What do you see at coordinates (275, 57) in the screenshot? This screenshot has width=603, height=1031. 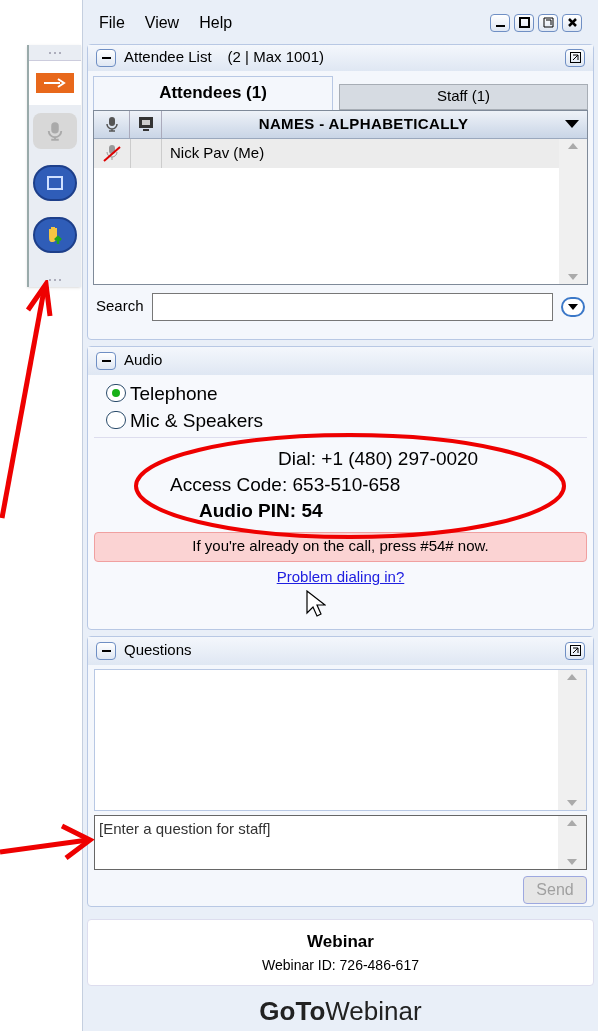 I see `attendee-count: (2 | Max 1001)` at bounding box center [275, 57].